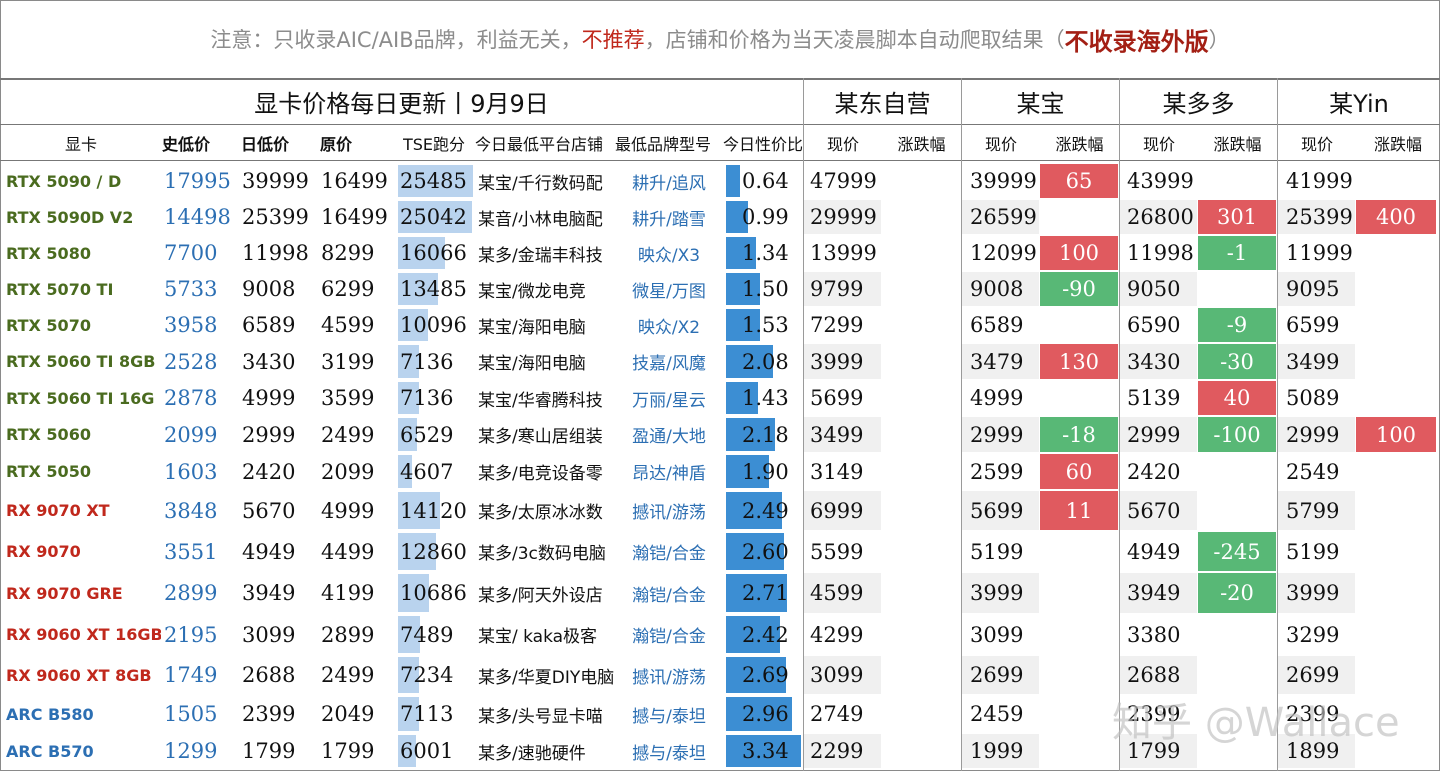  What do you see at coordinates (269, 551) in the screenshot?
I see `day-low-price: 4949` at bounding box center [269, 551].